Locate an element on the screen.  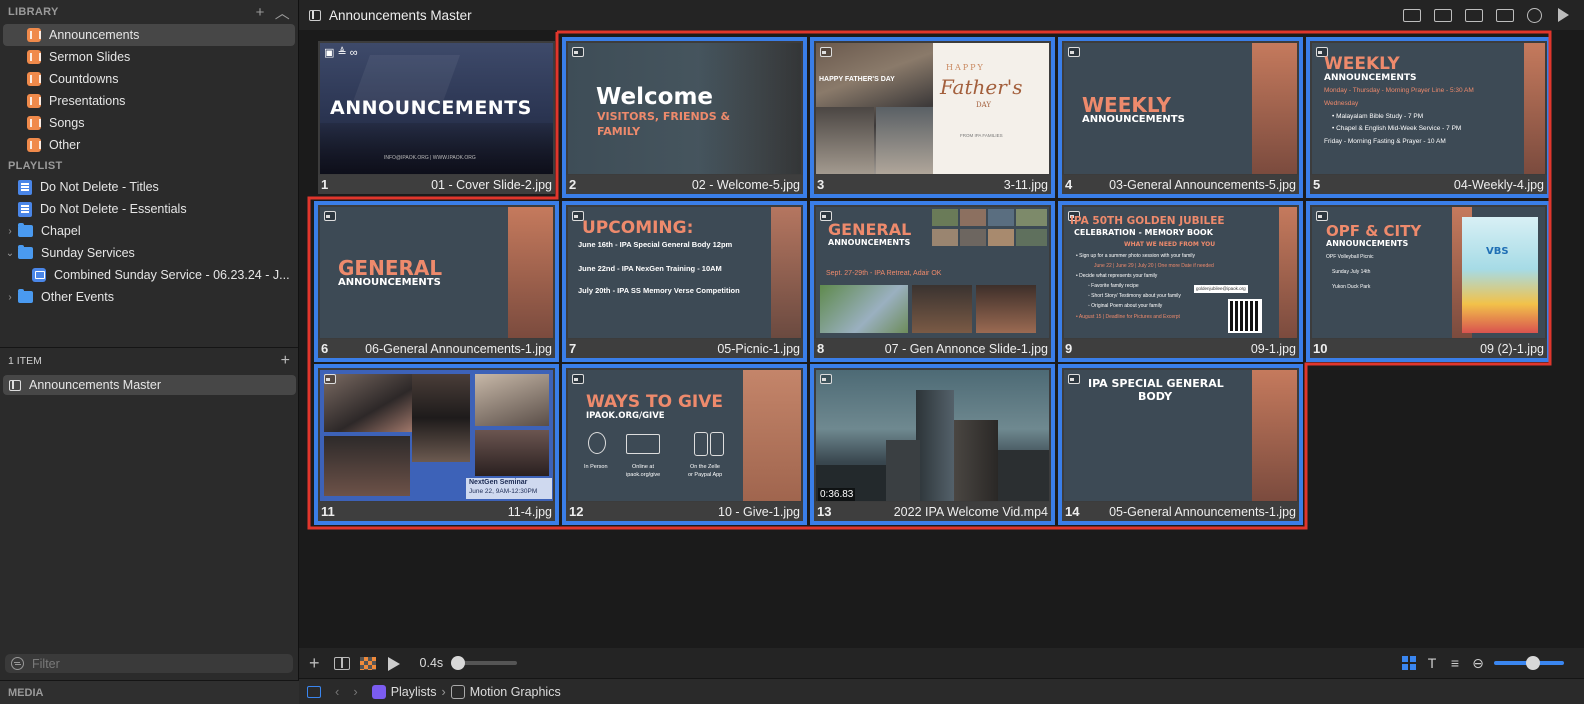
slide-number: 3 is located at coordinates (821, 184).